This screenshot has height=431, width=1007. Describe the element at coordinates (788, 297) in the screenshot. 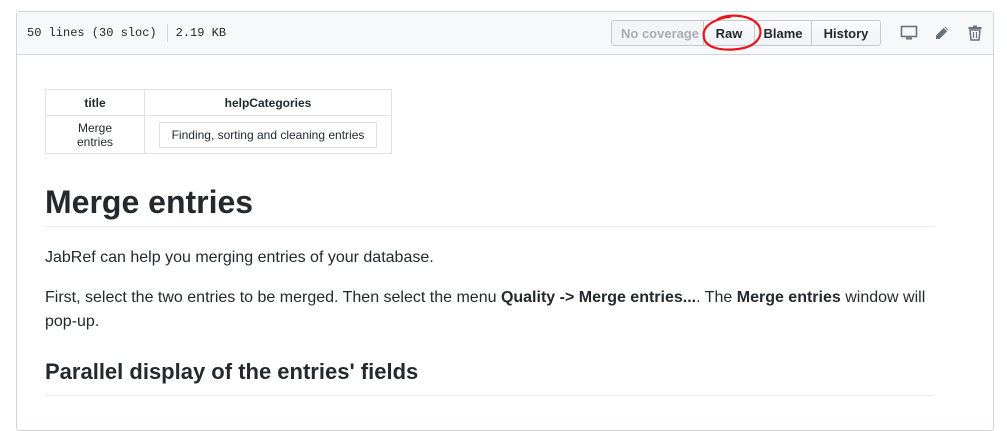

I see `window-name: Merge entries` at that location.